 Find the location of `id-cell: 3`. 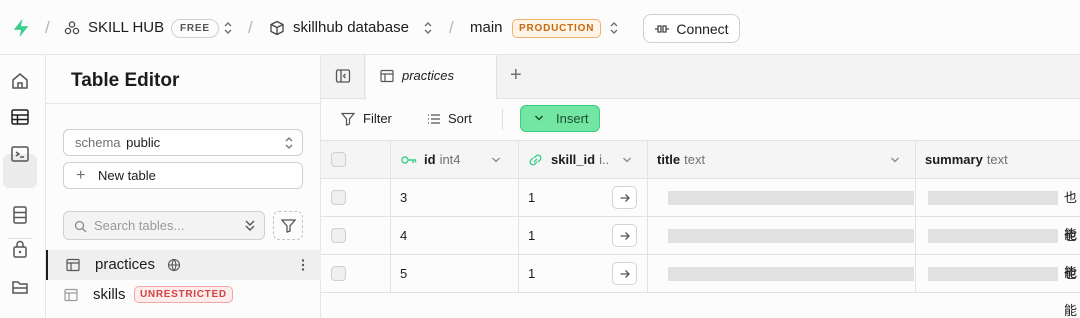

id-cell: 3 is located at coordinates (455, 198).